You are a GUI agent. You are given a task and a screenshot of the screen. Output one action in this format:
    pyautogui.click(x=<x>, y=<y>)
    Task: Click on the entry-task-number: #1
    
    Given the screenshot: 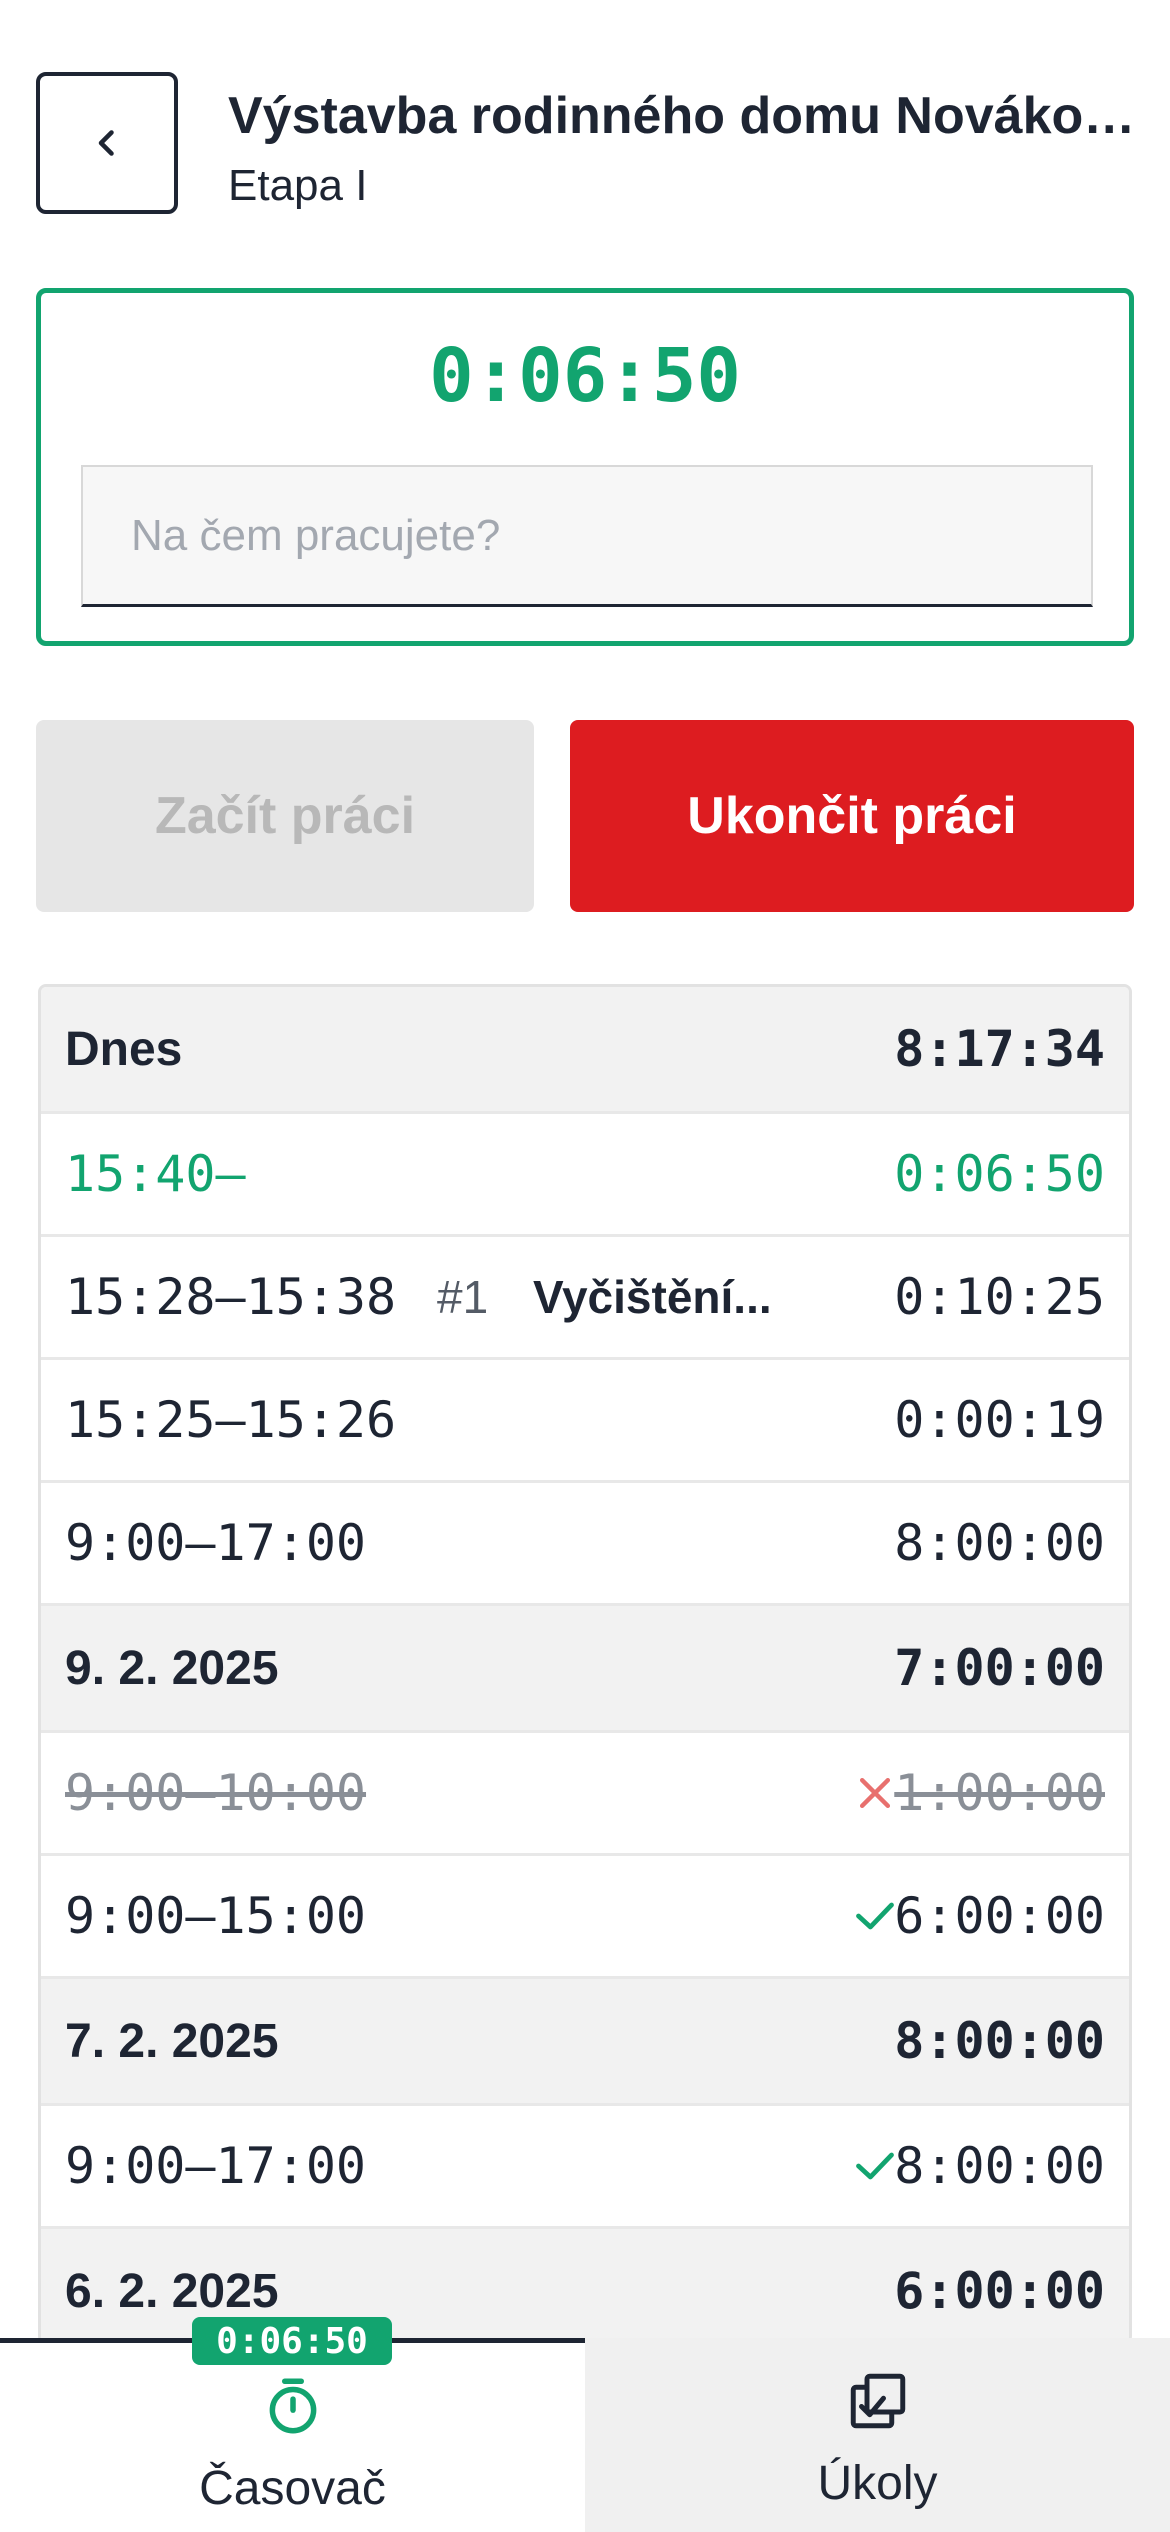 What is the action you would take?
    pyautogui.click(x=463, y=1297)
    